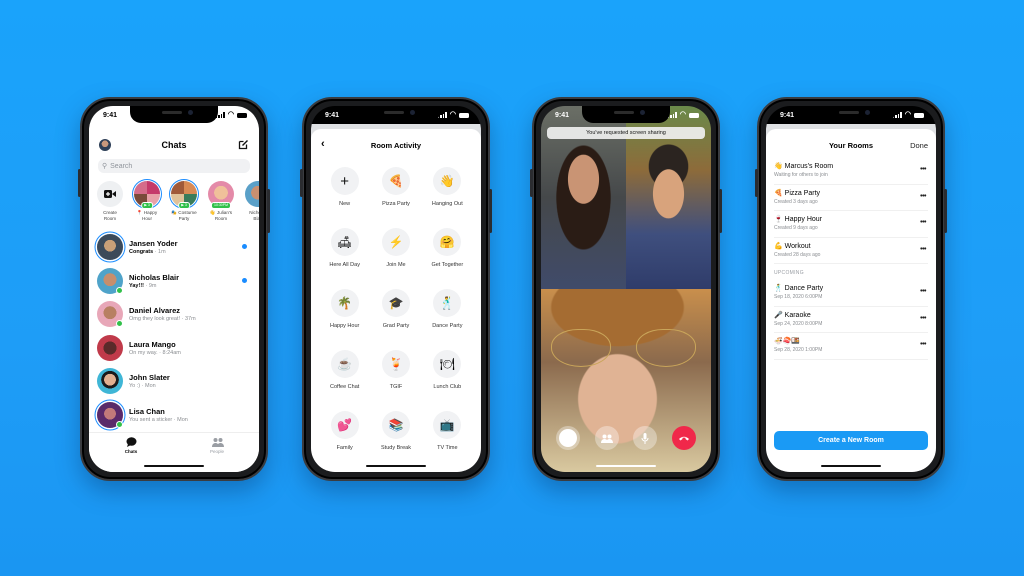 The height and width of the screenshot is (576, 1024). Describe the element at coordinates (919, 145) in the screenshot. I see `done-button: Done` at that location.